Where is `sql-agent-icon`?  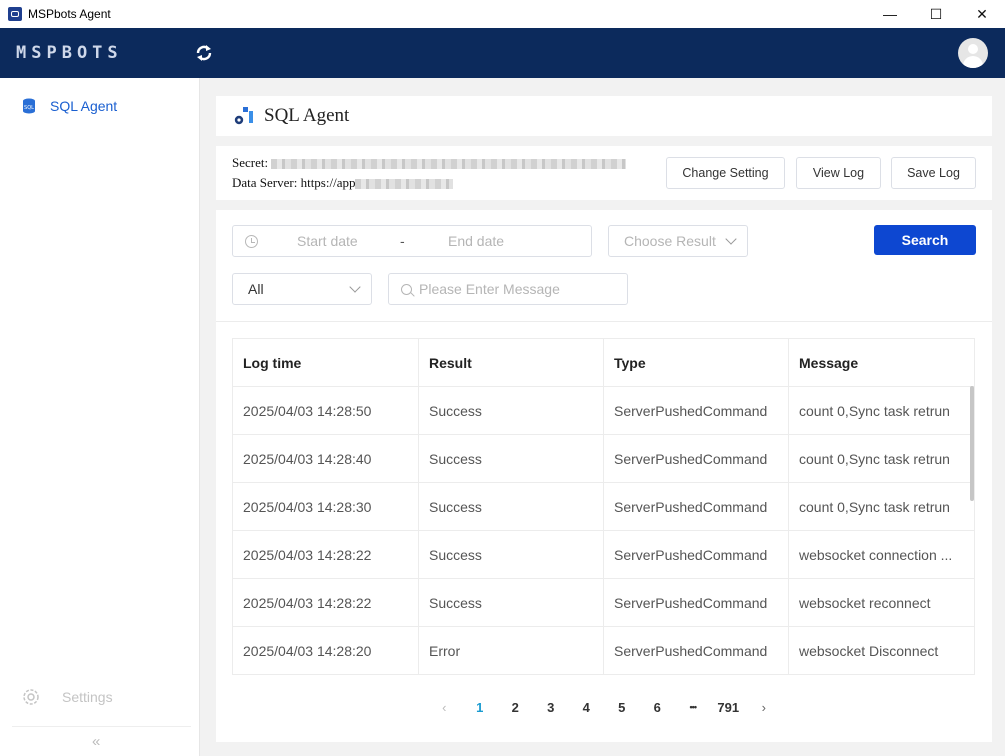
sql-agent-icon is located at coordinates (243, 116).